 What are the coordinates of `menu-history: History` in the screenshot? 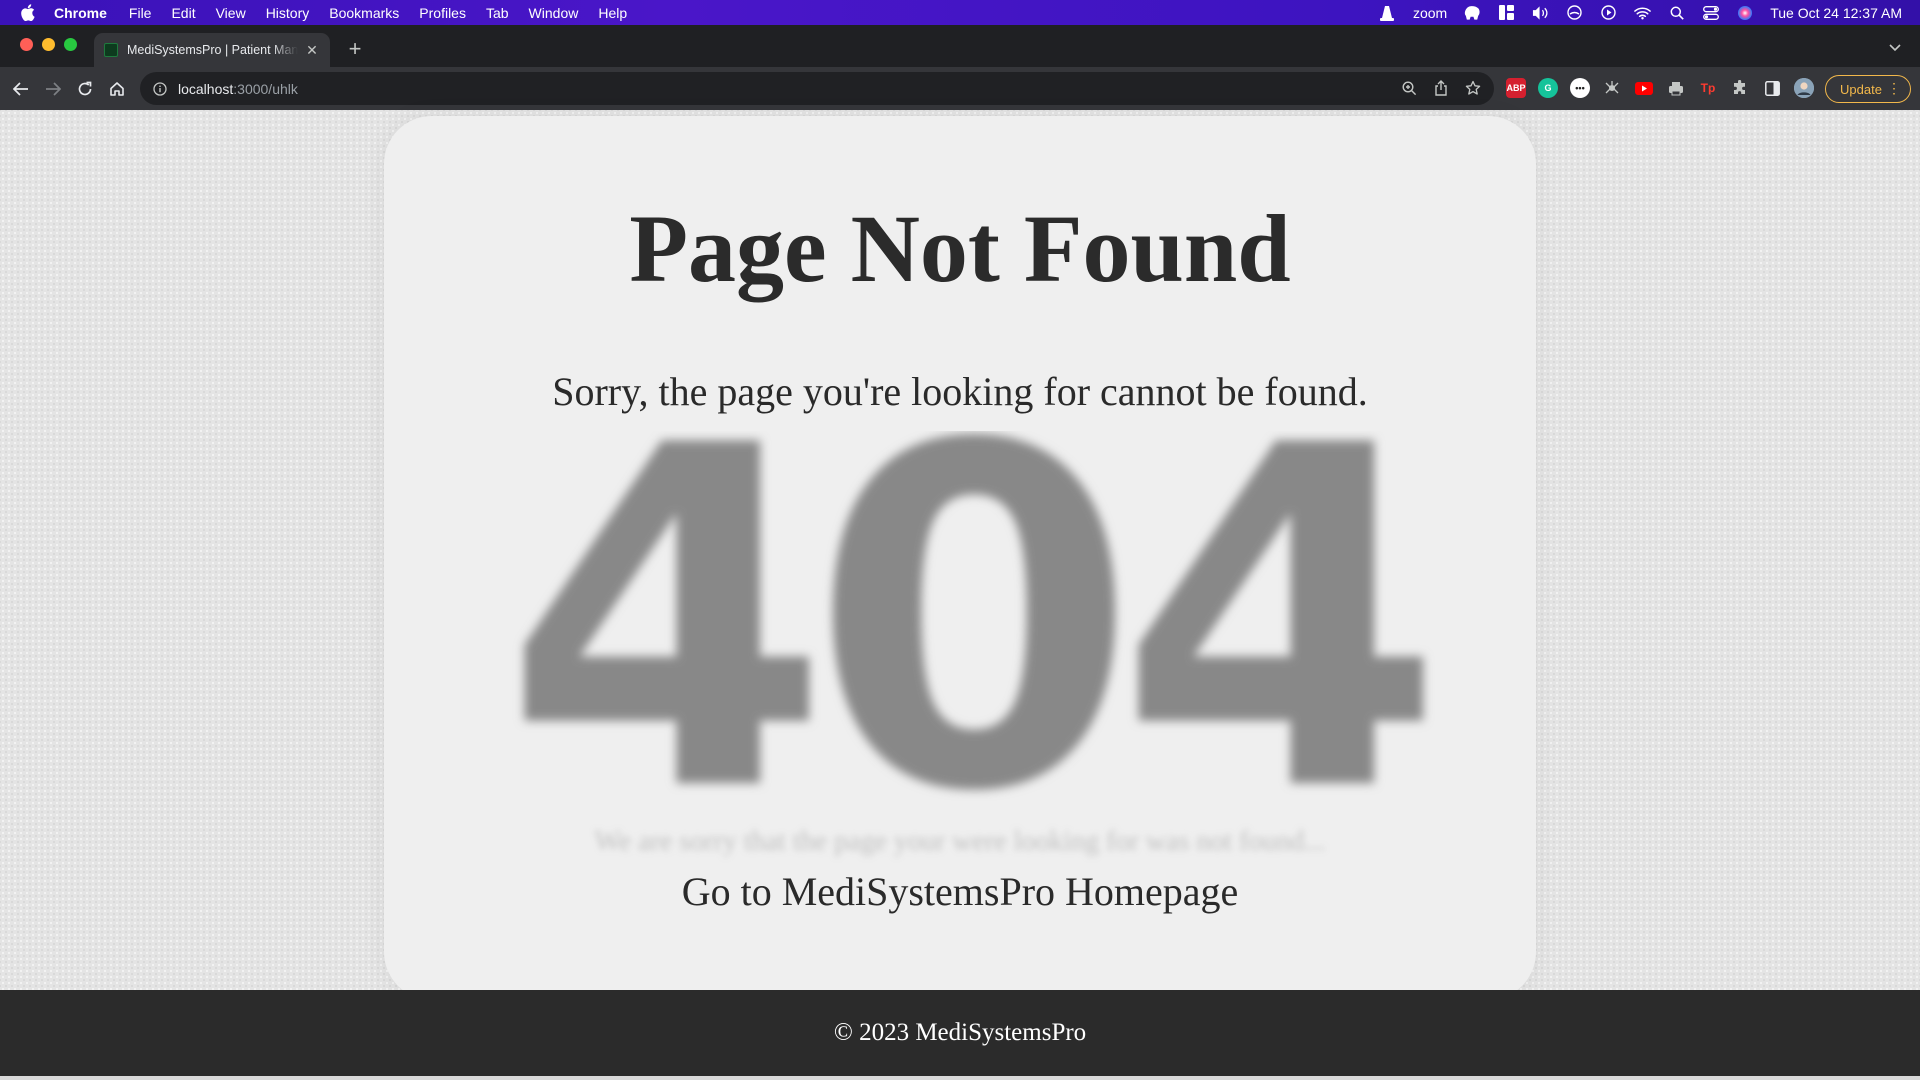 It's located at (288, 13).